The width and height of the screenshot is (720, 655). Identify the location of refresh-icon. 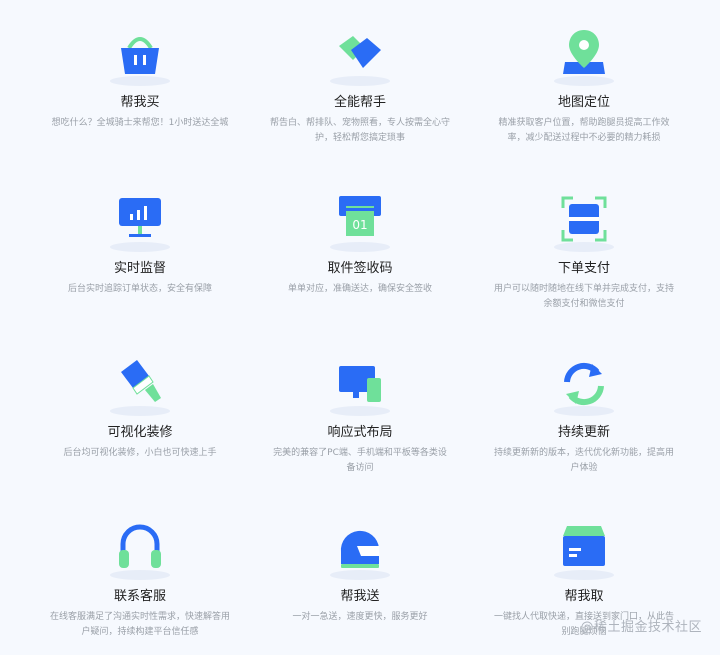
(584, 384).